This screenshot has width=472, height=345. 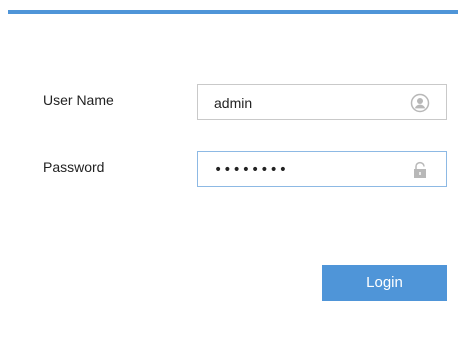 I want to click on password-input: ••••••••, so click(x=322, y=169).